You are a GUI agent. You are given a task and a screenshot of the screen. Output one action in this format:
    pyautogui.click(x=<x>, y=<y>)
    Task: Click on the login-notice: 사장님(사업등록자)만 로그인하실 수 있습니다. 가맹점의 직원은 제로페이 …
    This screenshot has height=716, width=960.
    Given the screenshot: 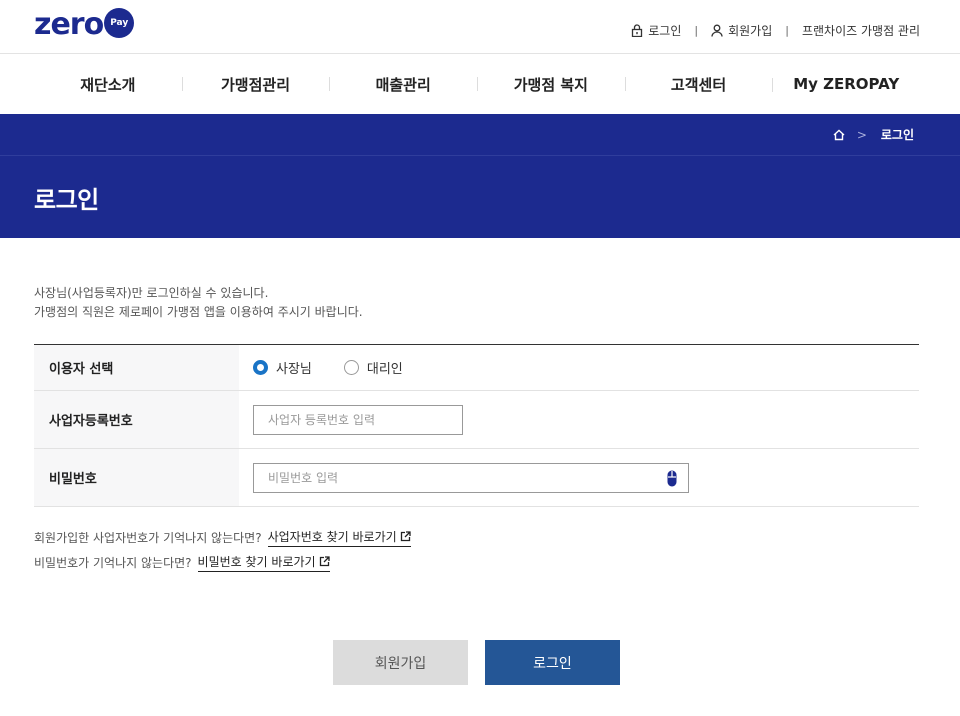 What is the action you would take?
    pyautogui.click(x=198, y=303)
    